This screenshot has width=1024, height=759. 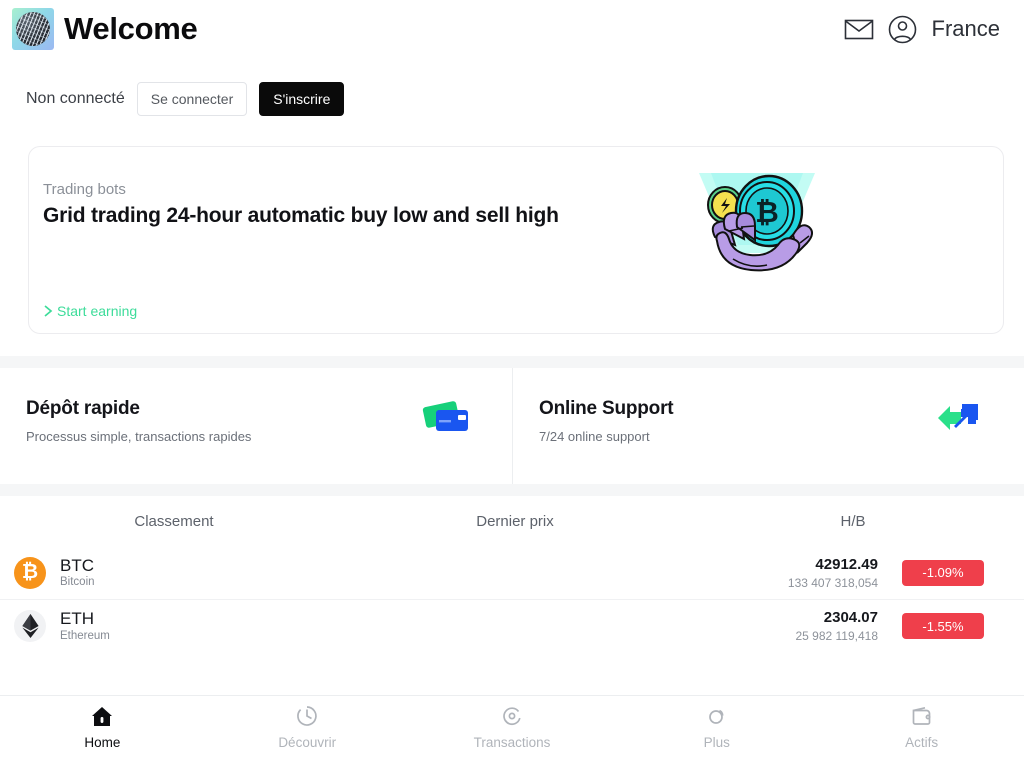 I want to click on nav-label: Découvrir, so click(x=307, y=742).